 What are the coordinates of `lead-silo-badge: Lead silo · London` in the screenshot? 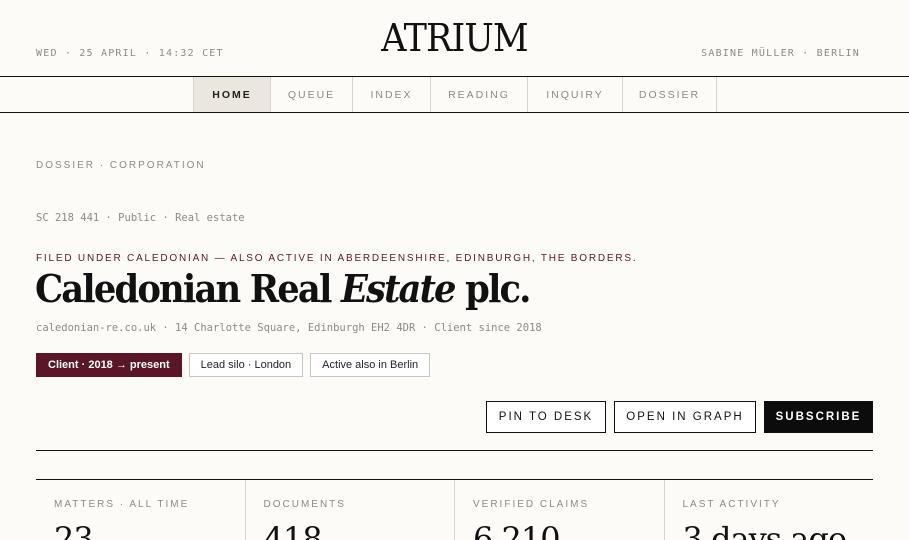 It's located at (246, 365).